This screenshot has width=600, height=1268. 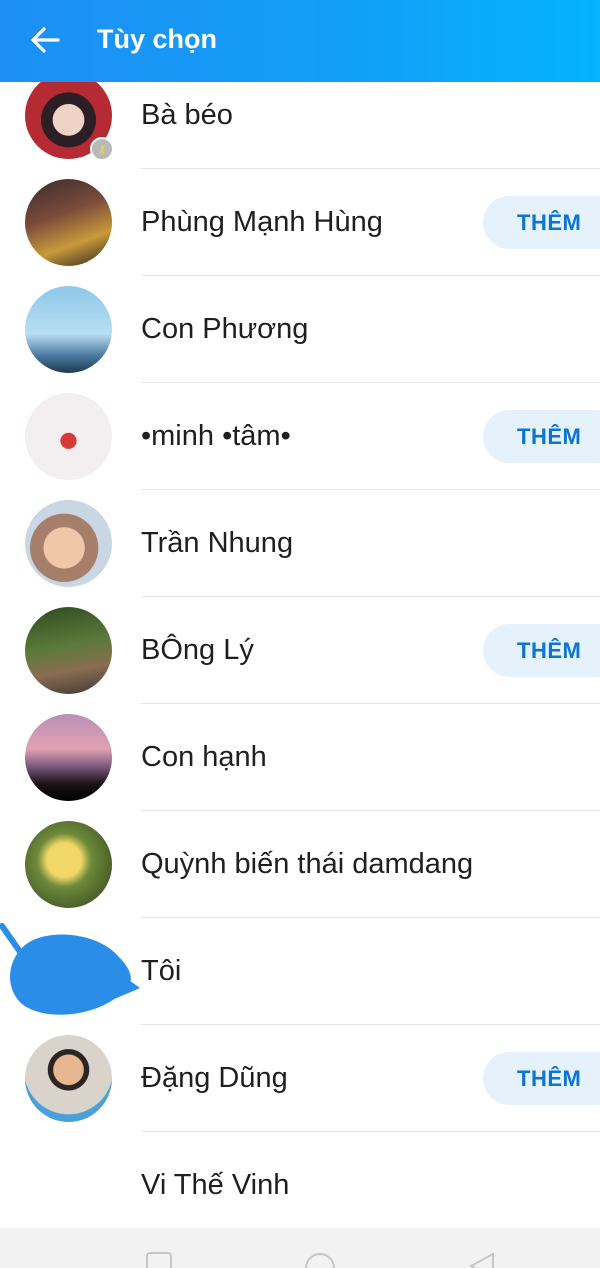 I want to click on member-name: Con Phương, so click(x=225, y=329).